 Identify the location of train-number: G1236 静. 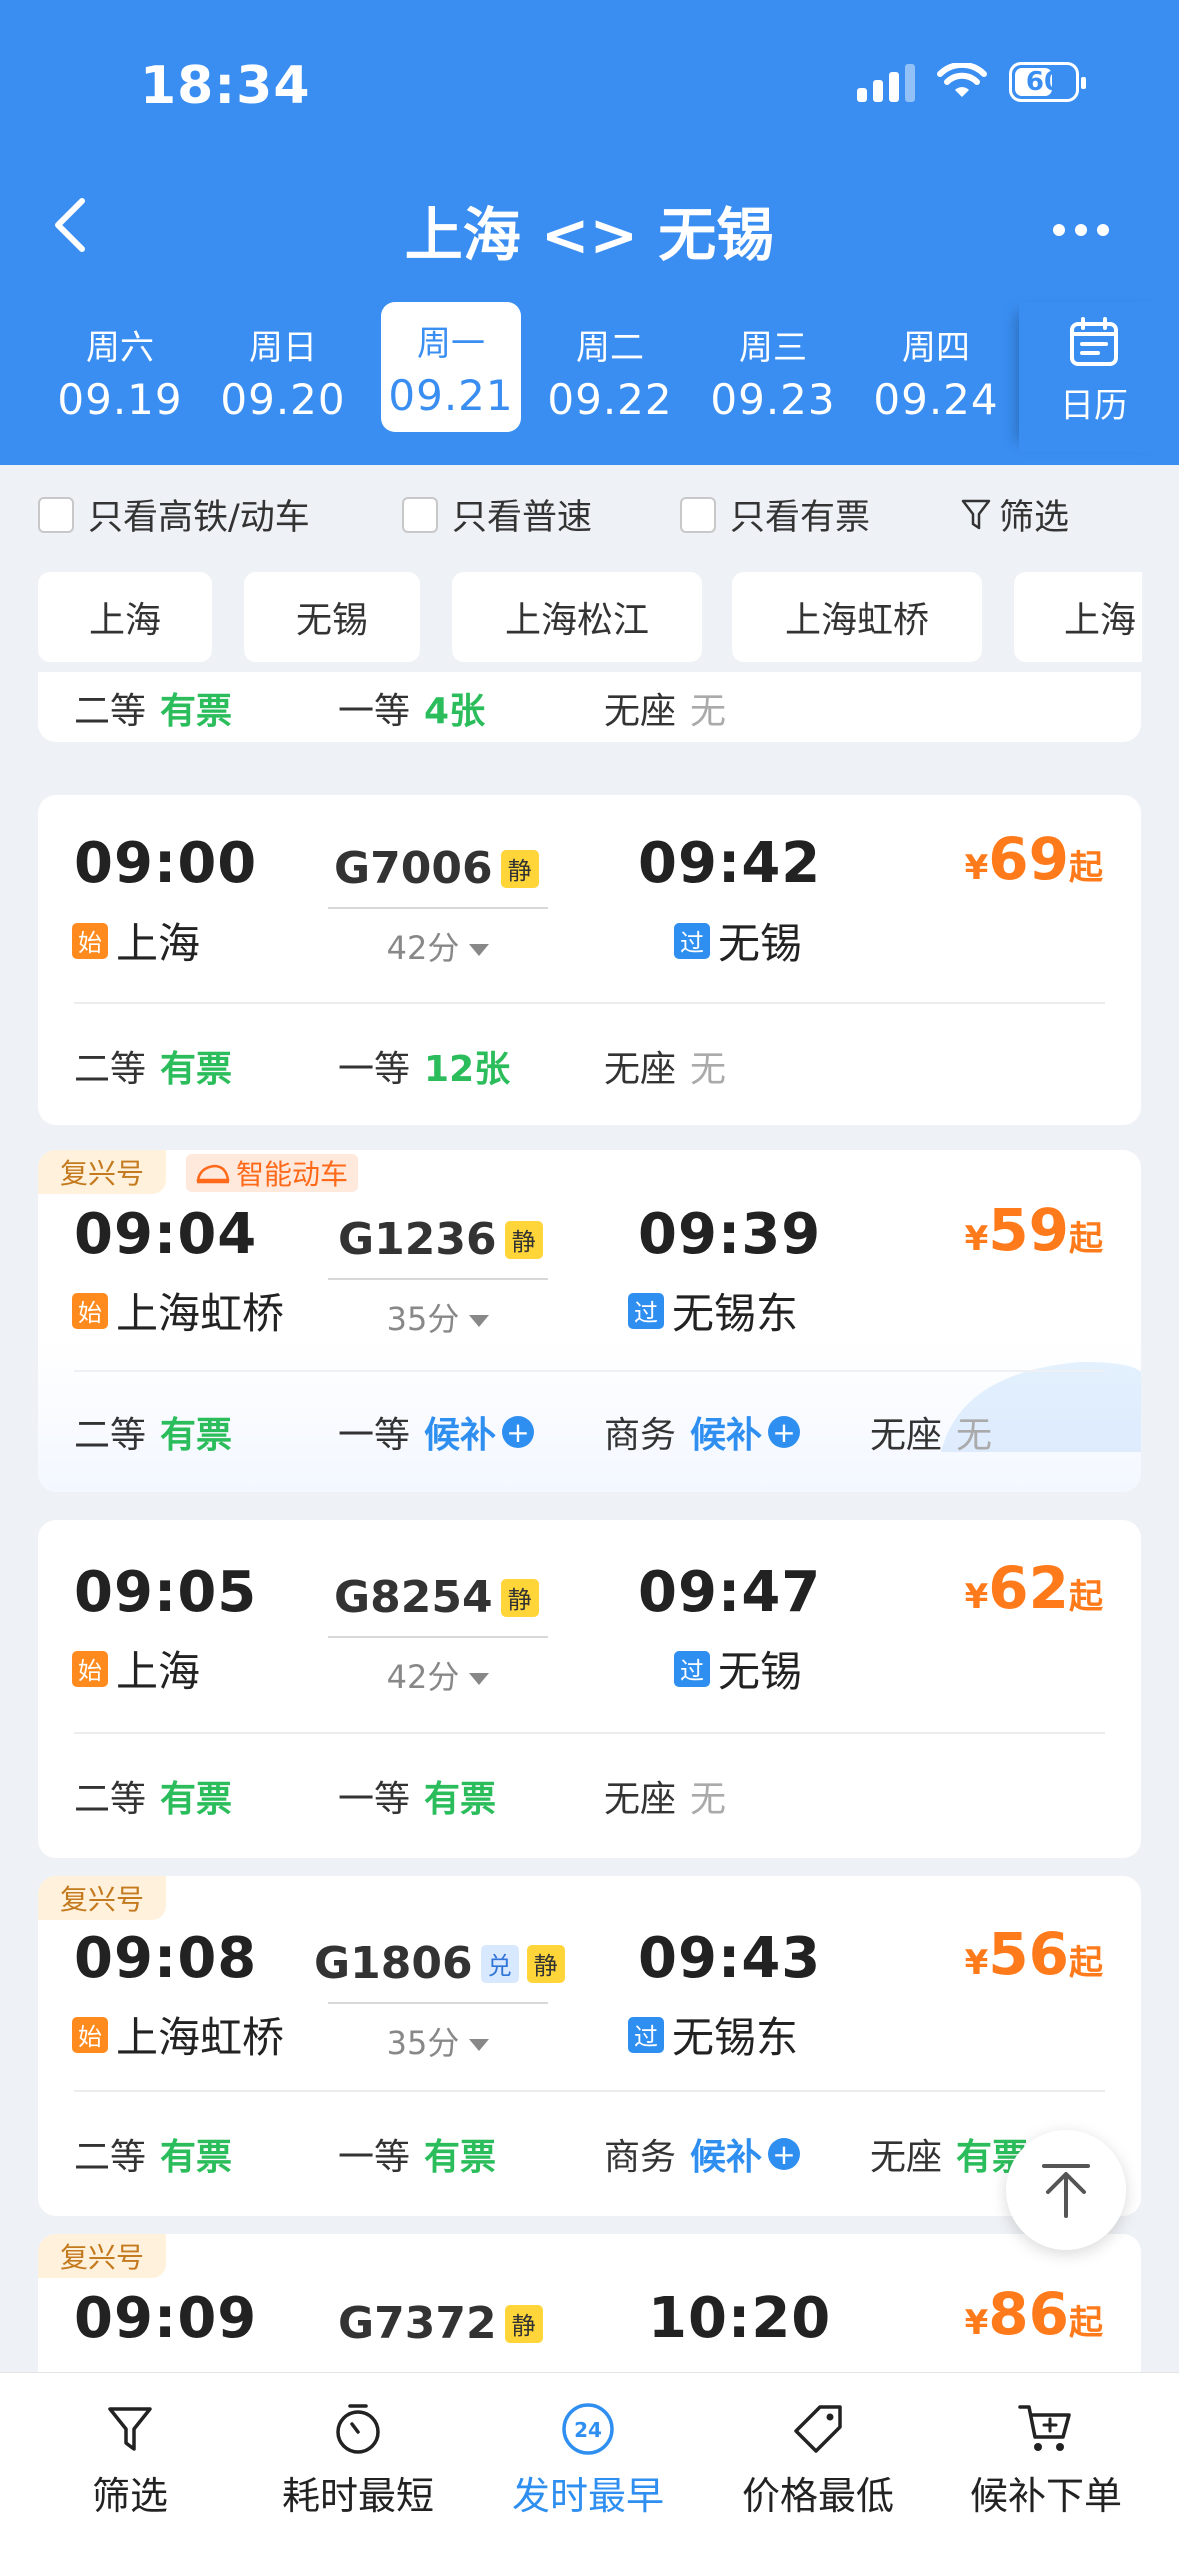
(440, 1239).